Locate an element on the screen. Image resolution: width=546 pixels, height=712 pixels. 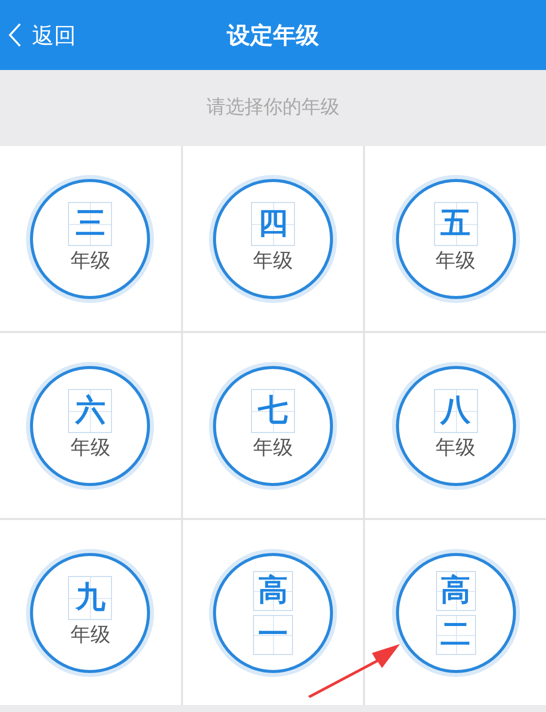
prompt-text: 请选择你的年级 is located at coordinates (273, 108).